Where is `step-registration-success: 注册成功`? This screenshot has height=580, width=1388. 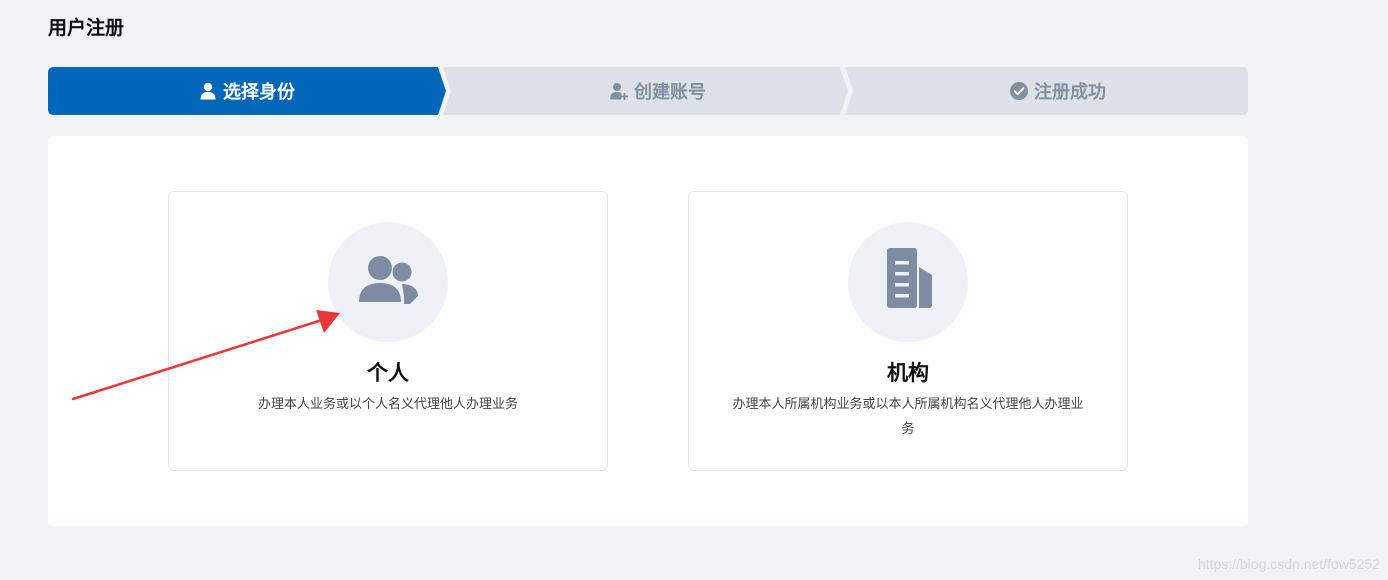
step-registration-success: 注册成功 is located at coordinates (1058, 91).